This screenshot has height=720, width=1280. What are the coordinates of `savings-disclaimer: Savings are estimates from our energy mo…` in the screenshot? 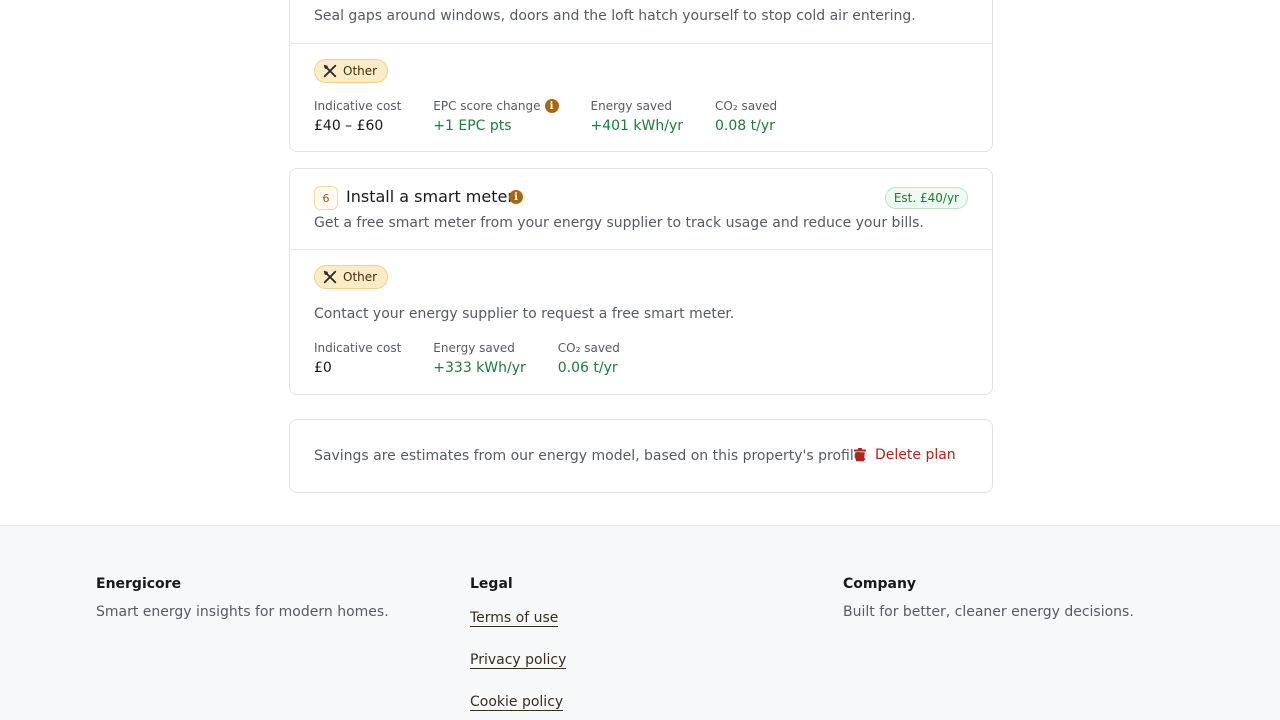 It's located at (590, 456).